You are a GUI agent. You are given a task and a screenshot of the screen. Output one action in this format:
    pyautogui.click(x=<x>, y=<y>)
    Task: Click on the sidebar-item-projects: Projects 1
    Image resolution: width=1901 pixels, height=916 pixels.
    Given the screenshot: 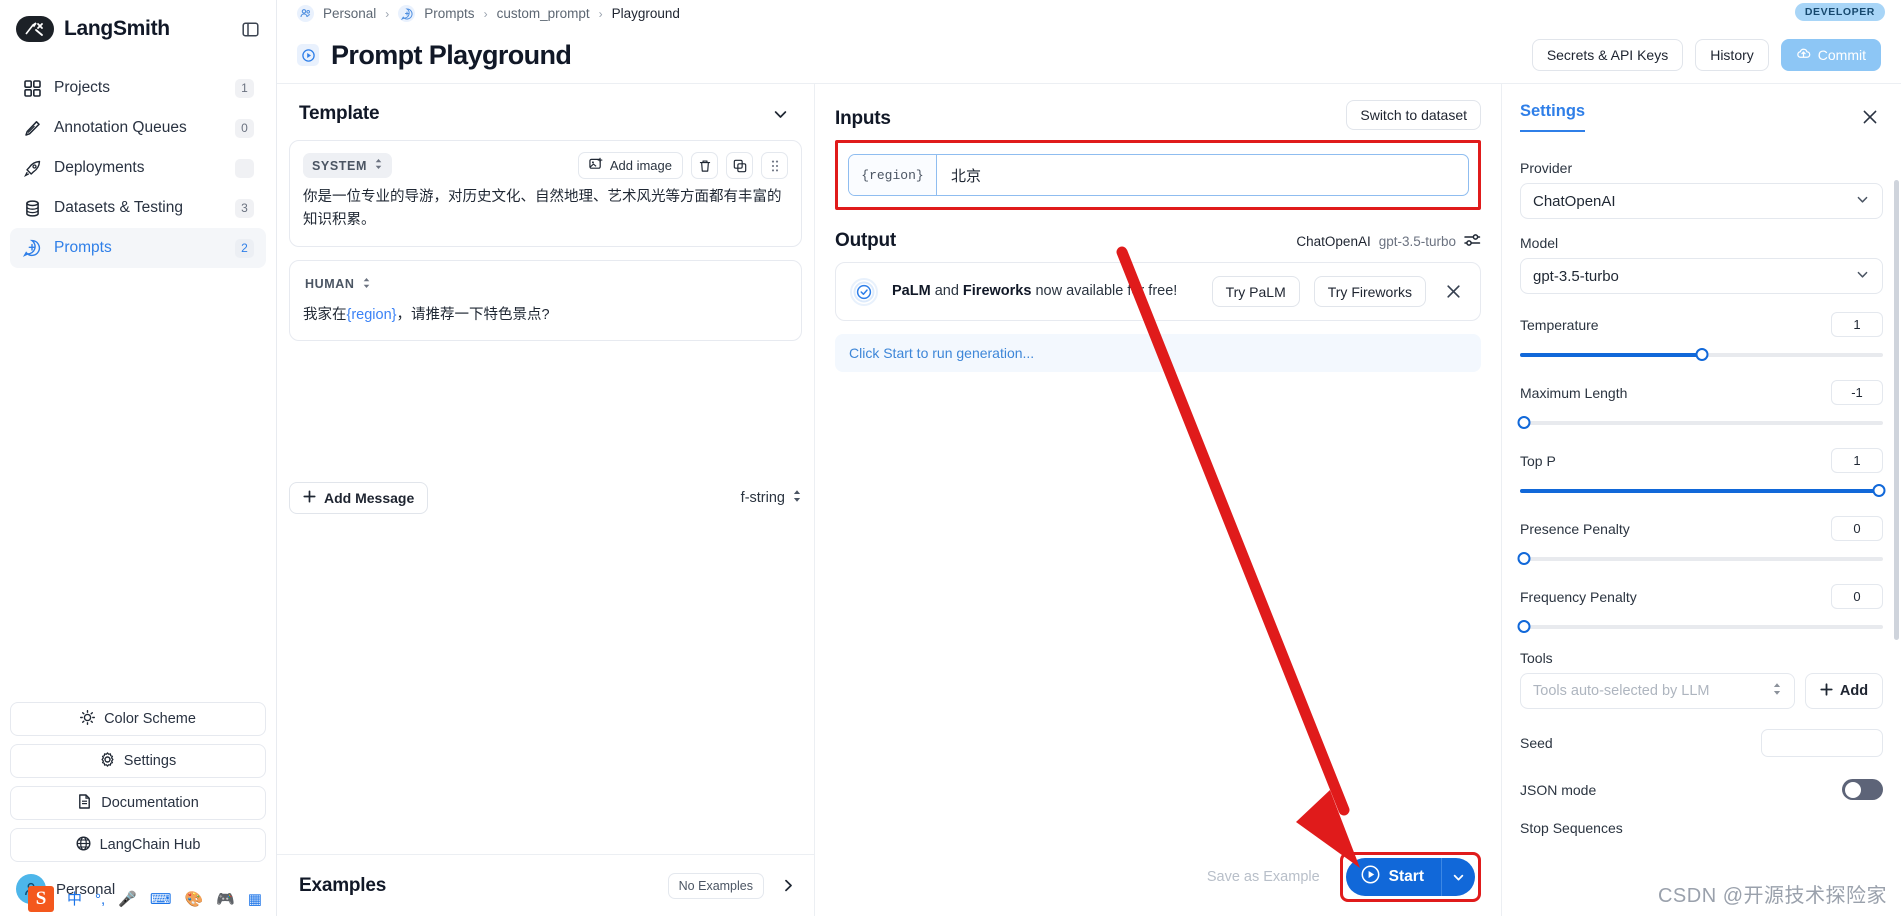 What is the action you would take?
    pyautogui.click(x=138, y=88)
    